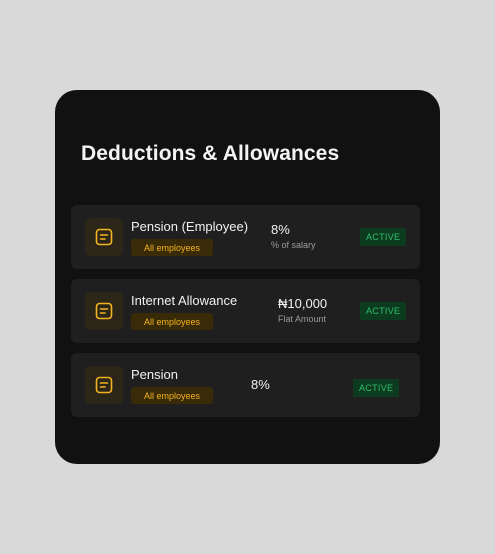 The image size is (495, 554). What do you see at coordinates (293, 245) in the screenshot?
I see `item-value-caption: % of salary` at bounding box center [293, 245].